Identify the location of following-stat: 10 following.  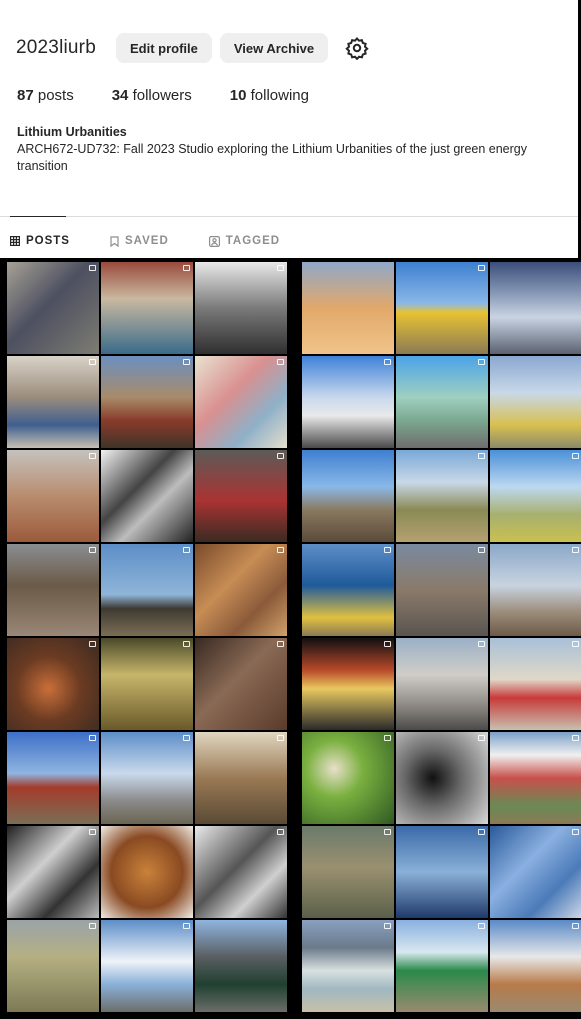
(269, 95).